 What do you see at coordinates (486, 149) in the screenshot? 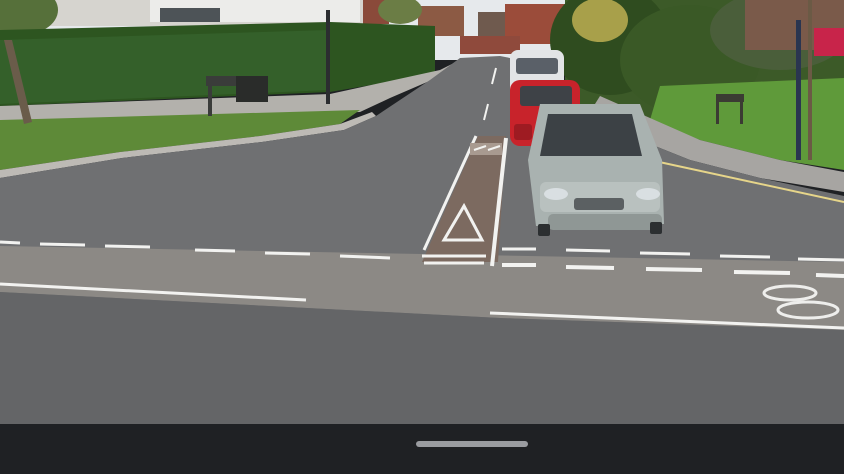
I see `island-top-marking` at bounding box center [486, 149].